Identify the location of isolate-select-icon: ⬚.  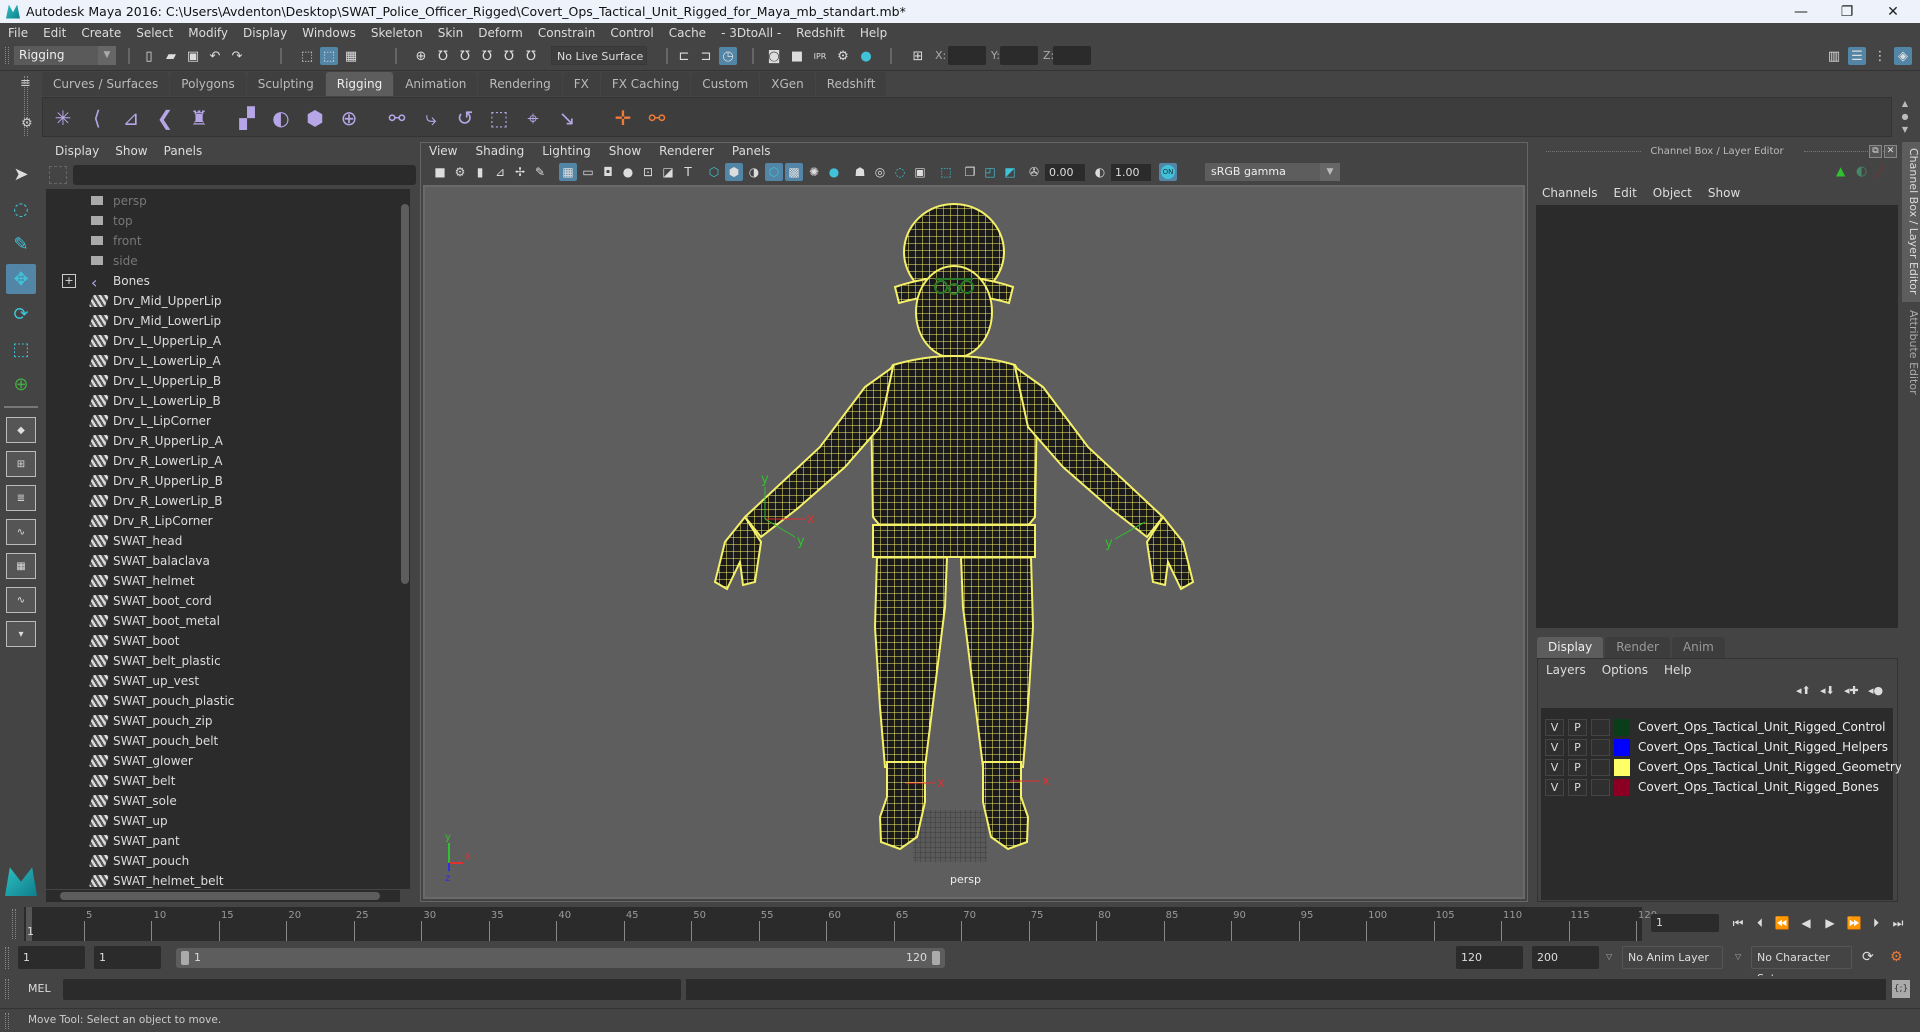
(946, 172).